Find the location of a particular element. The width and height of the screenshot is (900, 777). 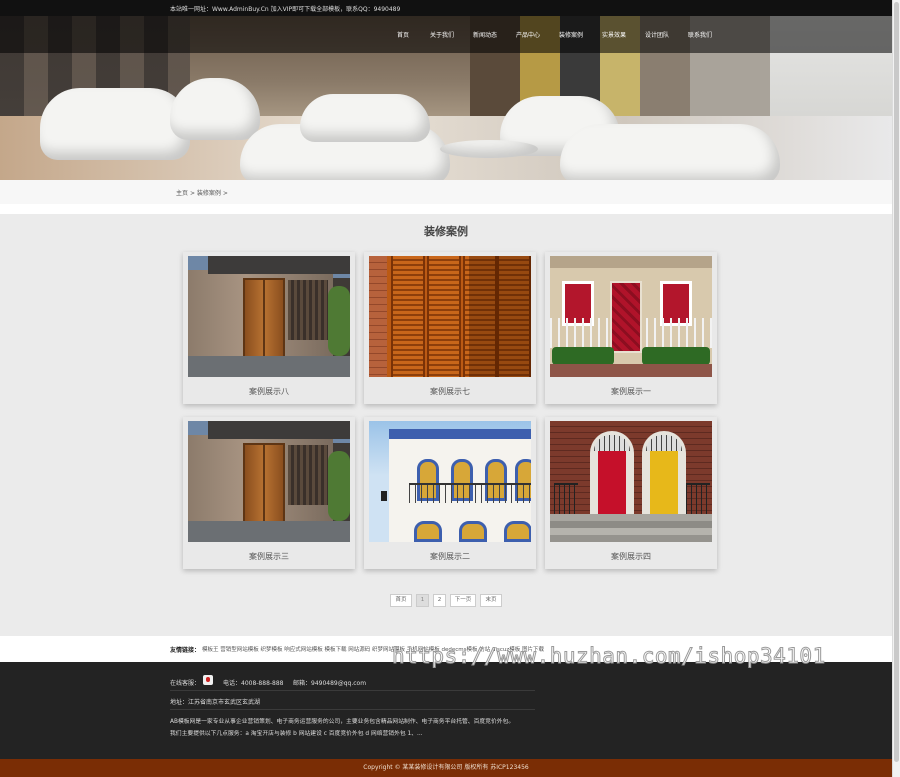

friend-links-label: 友情链接： is located at coordinates (185, 650).